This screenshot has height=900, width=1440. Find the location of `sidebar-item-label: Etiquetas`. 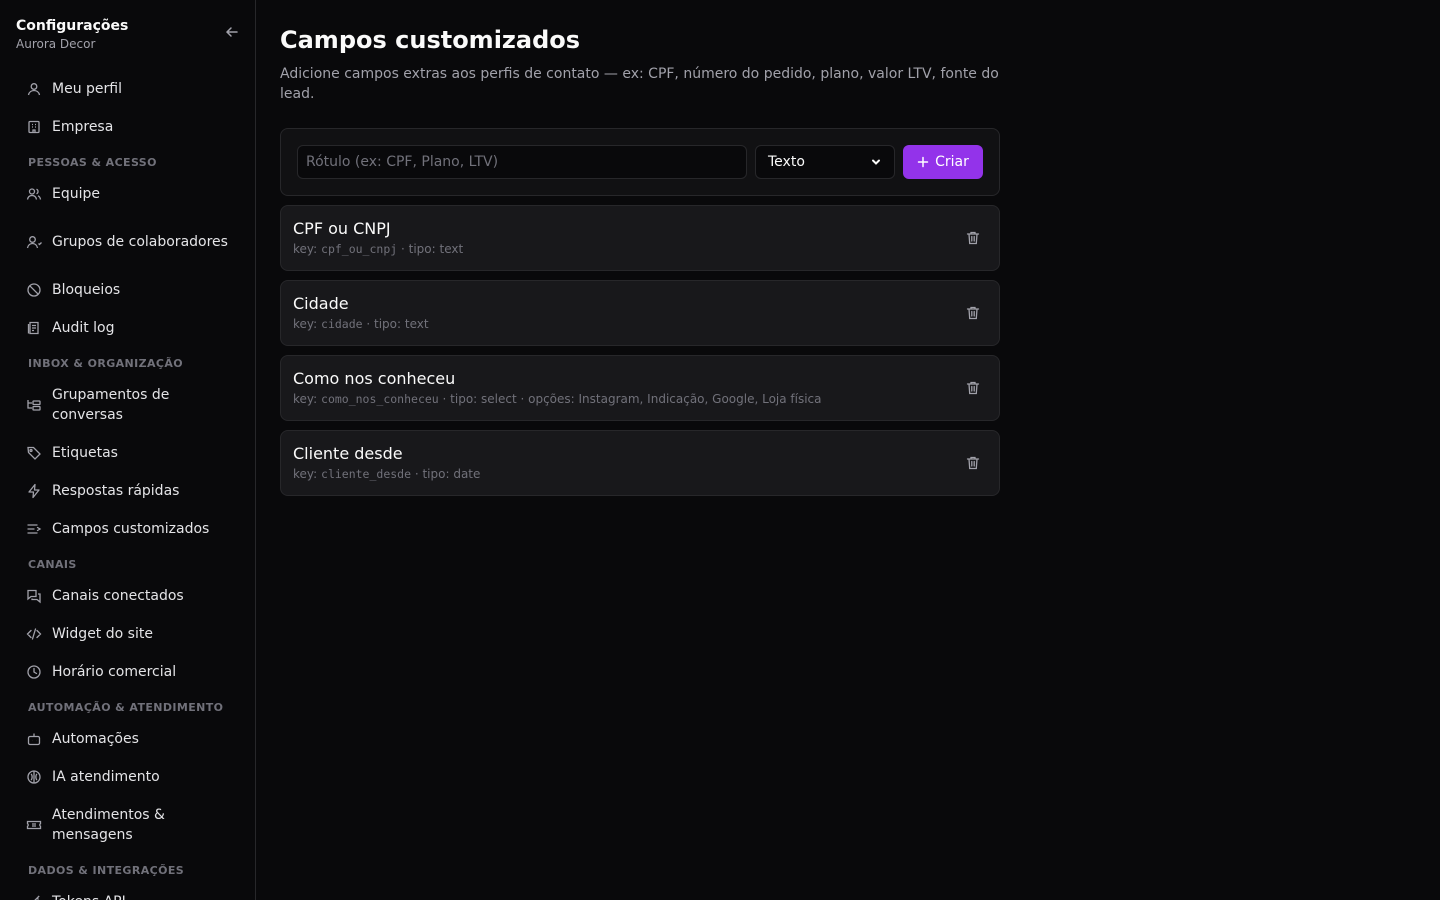

sidebar-item-label: Etiquetas is located at coordinates (85, 453).